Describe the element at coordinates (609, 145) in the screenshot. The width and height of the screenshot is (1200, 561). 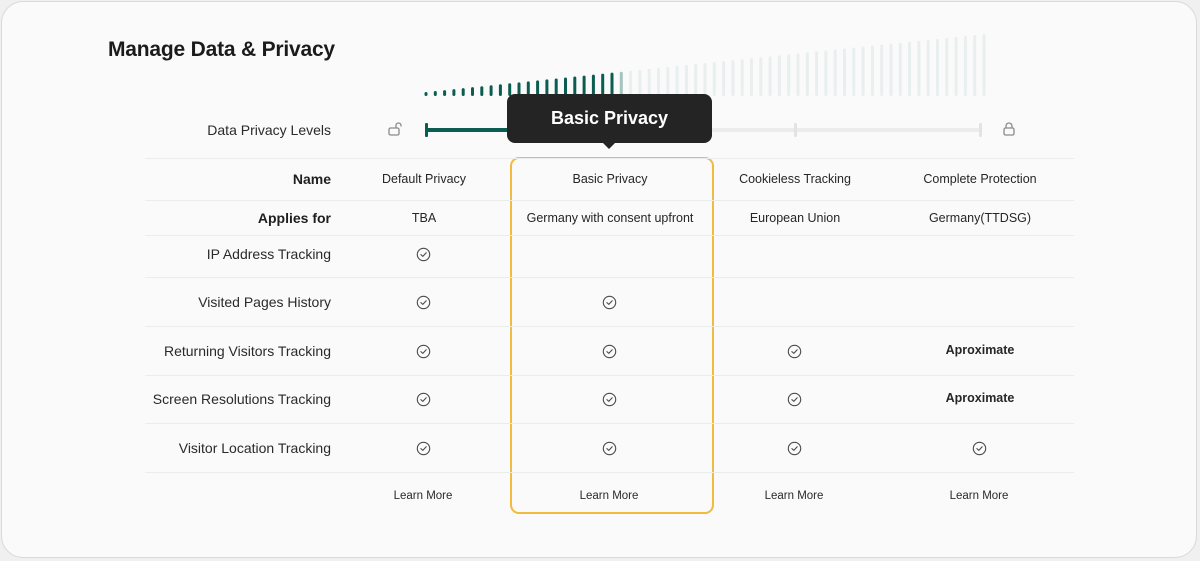
I see `tooltip-arrow` at that location.